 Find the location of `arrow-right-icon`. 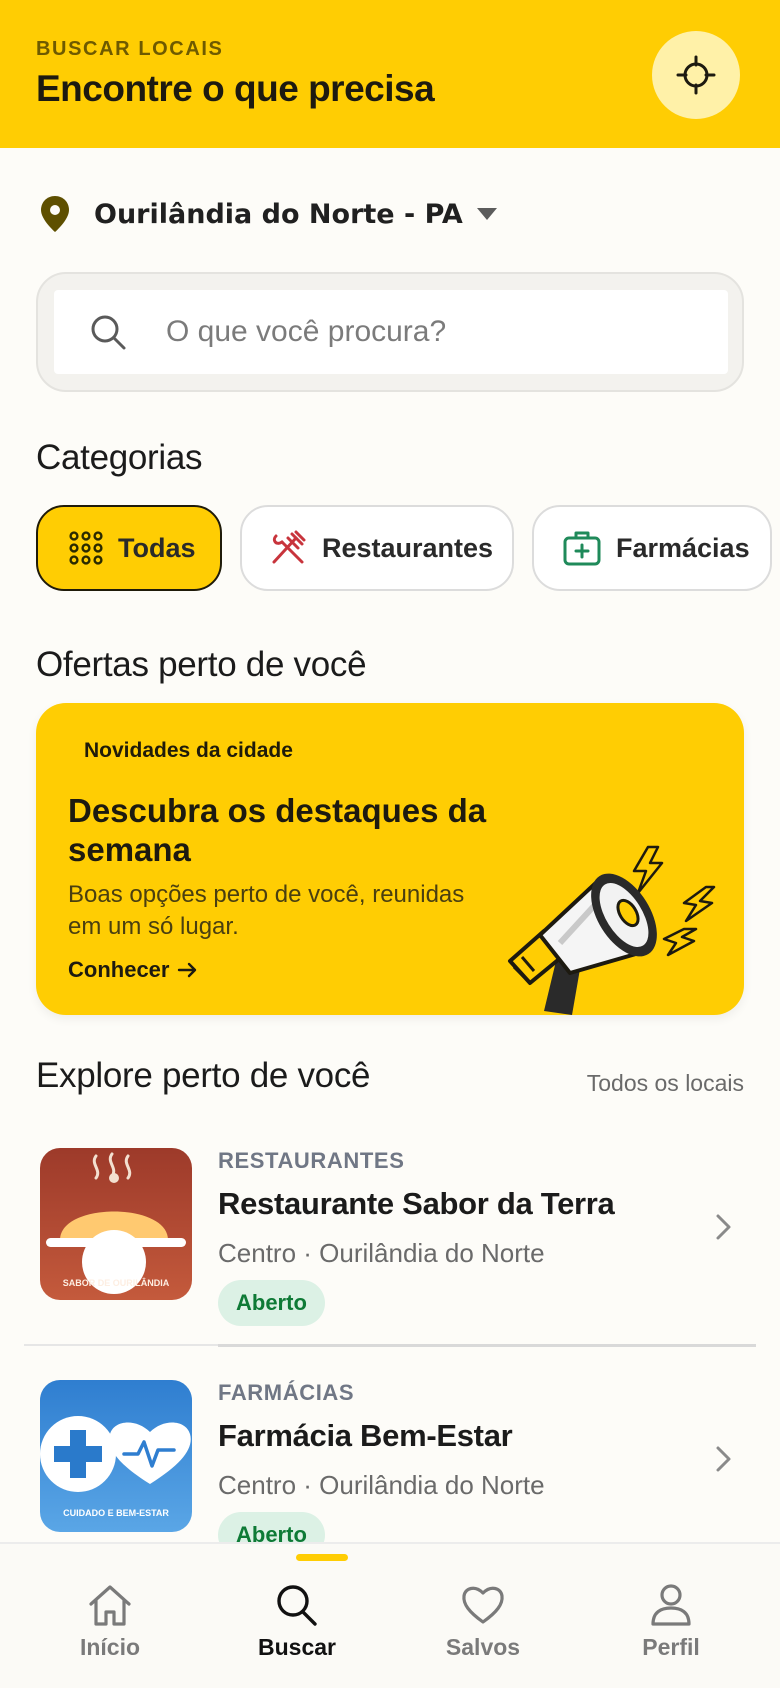

arrow-right-icon is located at coordinates (187, 970).